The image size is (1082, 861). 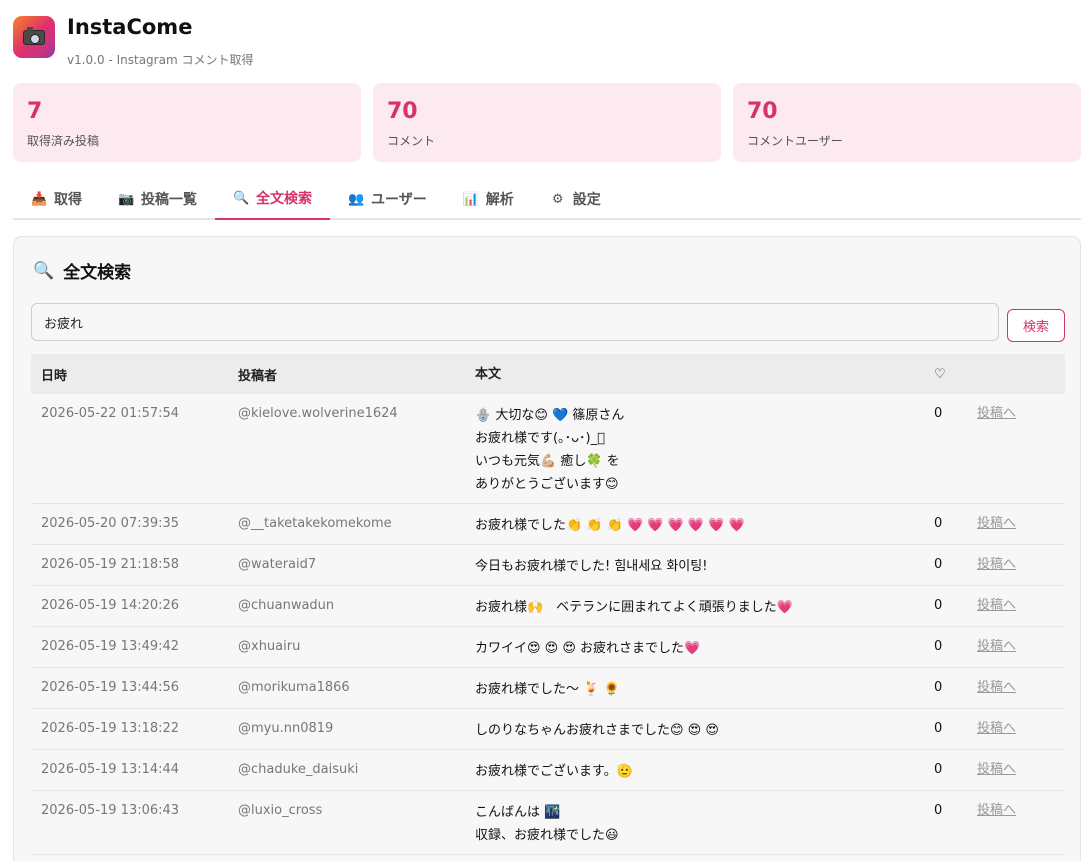 I want to click on stats-row: 7 取得済み投稿 70 コメント 70 コメントユーザー, so click(x=547, y=122).